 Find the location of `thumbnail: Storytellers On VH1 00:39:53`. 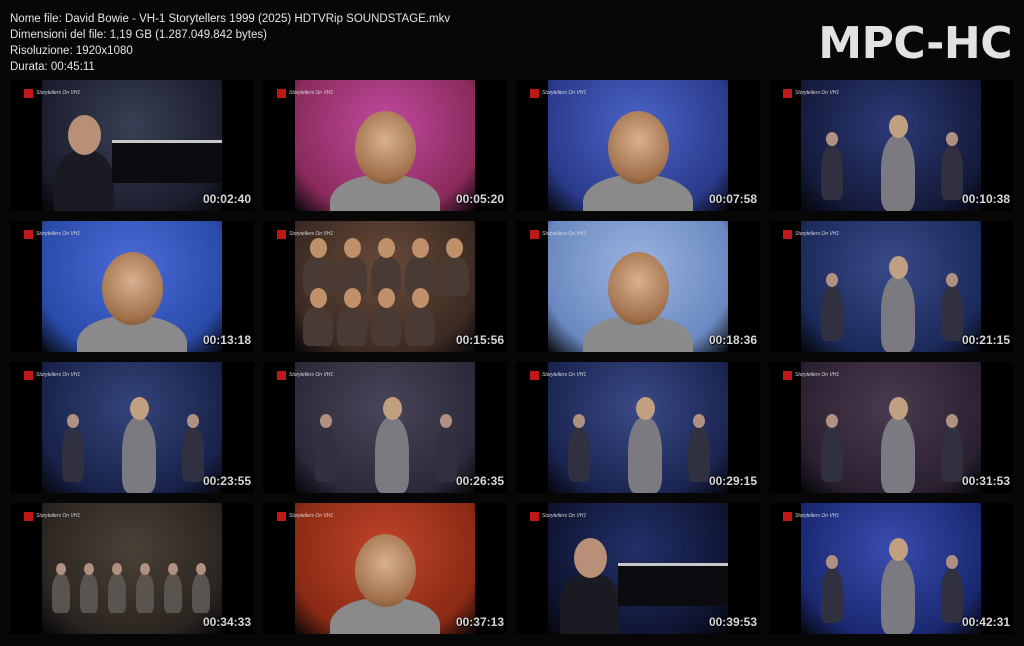

thumbnail: Storytellers On VH1 00:39:53 is located at coordinates (638, 568).